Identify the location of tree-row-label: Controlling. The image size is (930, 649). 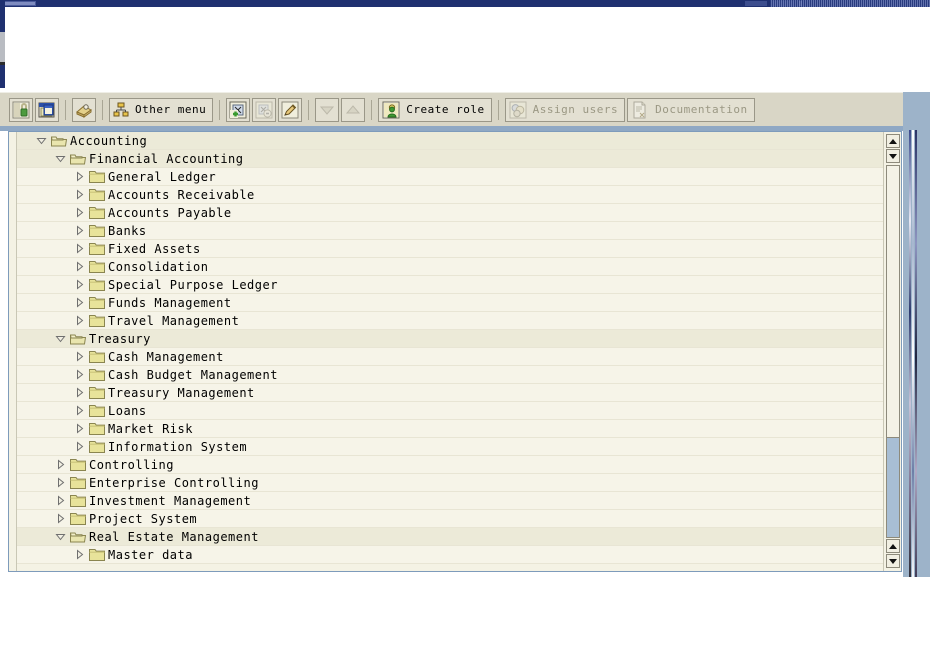
(131, 465).